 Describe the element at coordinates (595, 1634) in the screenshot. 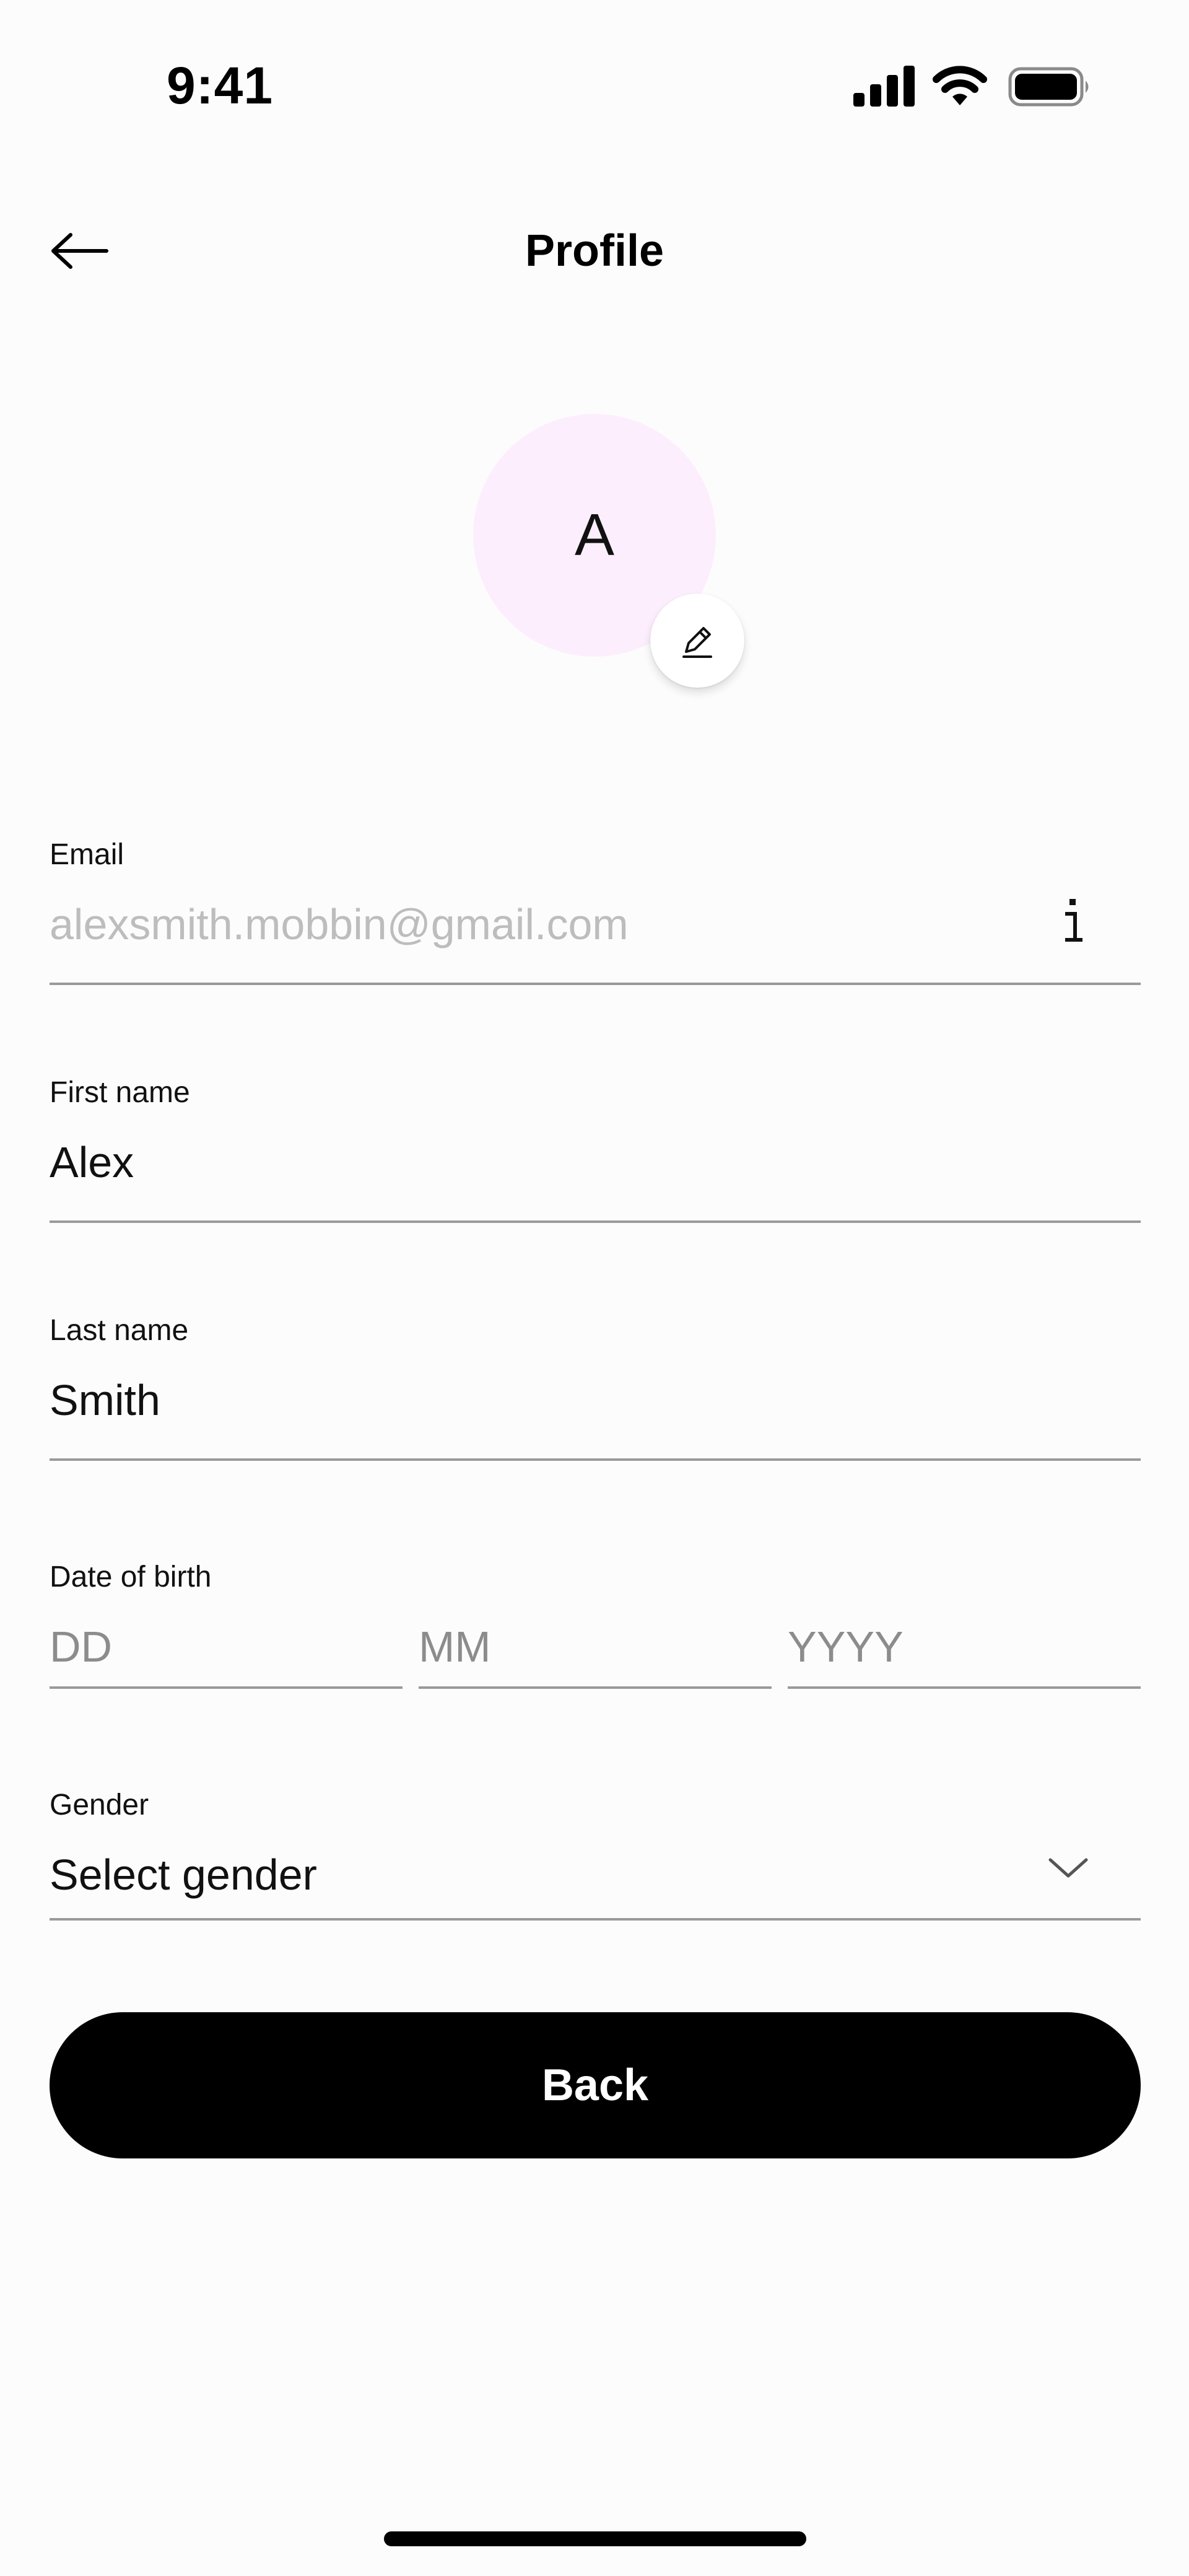

I see `date-of-birth-field-group: Date of birth DD MM YYYY` at that location.